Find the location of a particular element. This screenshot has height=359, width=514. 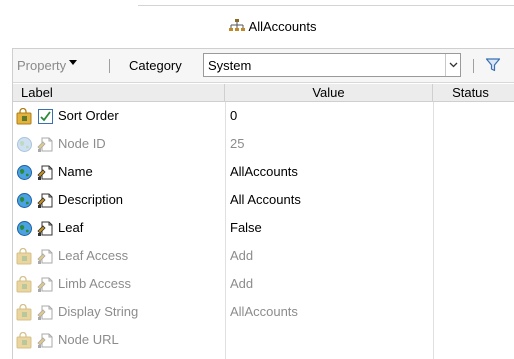

table-row: Node URL is located at coordinates (263, 340).